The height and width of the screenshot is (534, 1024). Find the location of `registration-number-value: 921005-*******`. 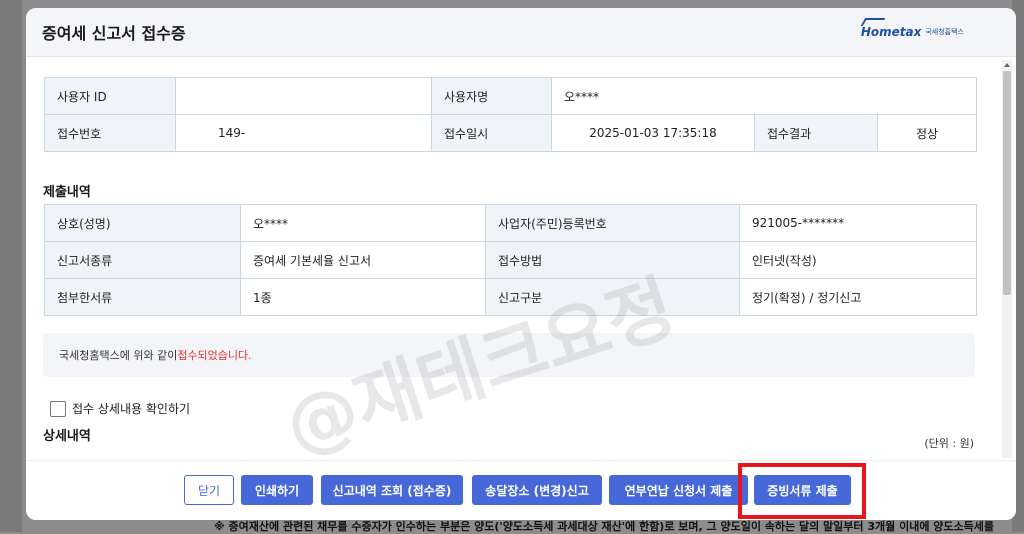

registration-number-value: 921005-******* is located at coordinates (858, 223).